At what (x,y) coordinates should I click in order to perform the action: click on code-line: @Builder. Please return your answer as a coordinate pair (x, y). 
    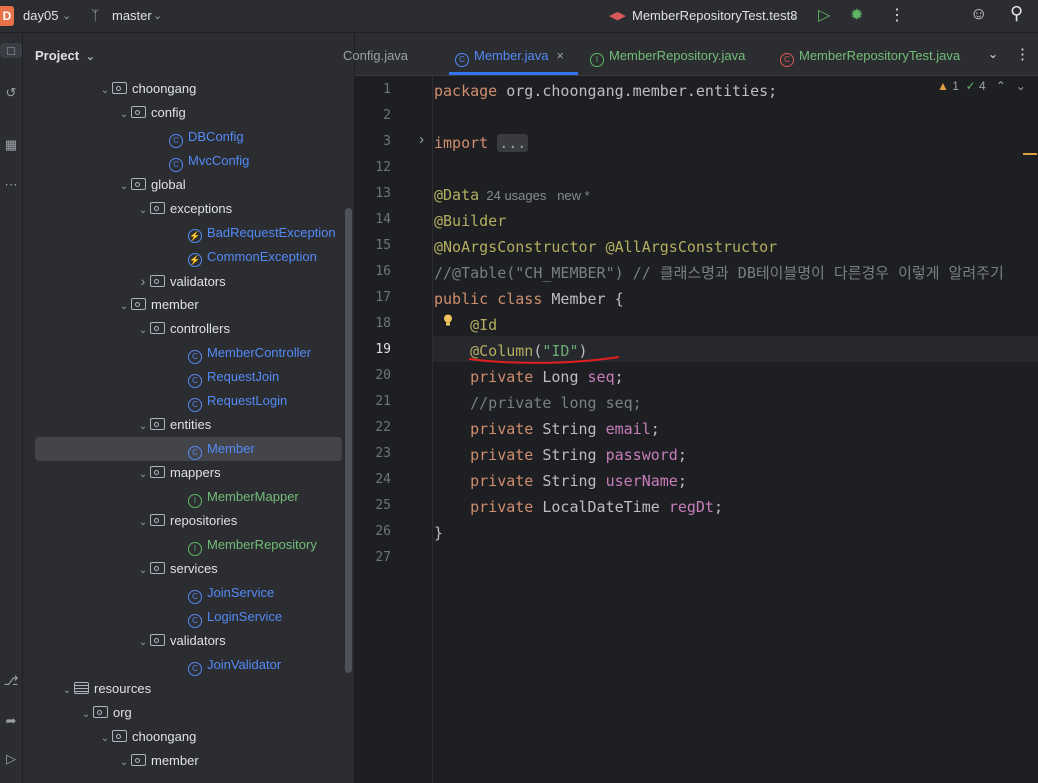
    Looking at the image, I should click on (470, 221).